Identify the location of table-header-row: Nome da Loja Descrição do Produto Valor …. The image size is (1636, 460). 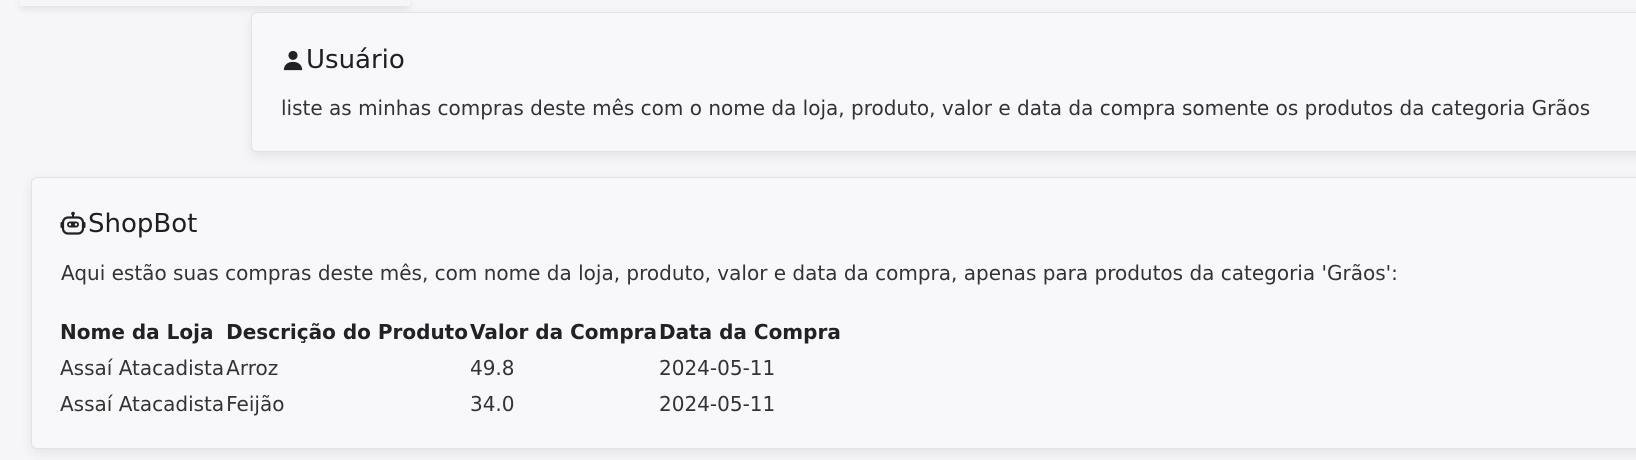
(451, 332).